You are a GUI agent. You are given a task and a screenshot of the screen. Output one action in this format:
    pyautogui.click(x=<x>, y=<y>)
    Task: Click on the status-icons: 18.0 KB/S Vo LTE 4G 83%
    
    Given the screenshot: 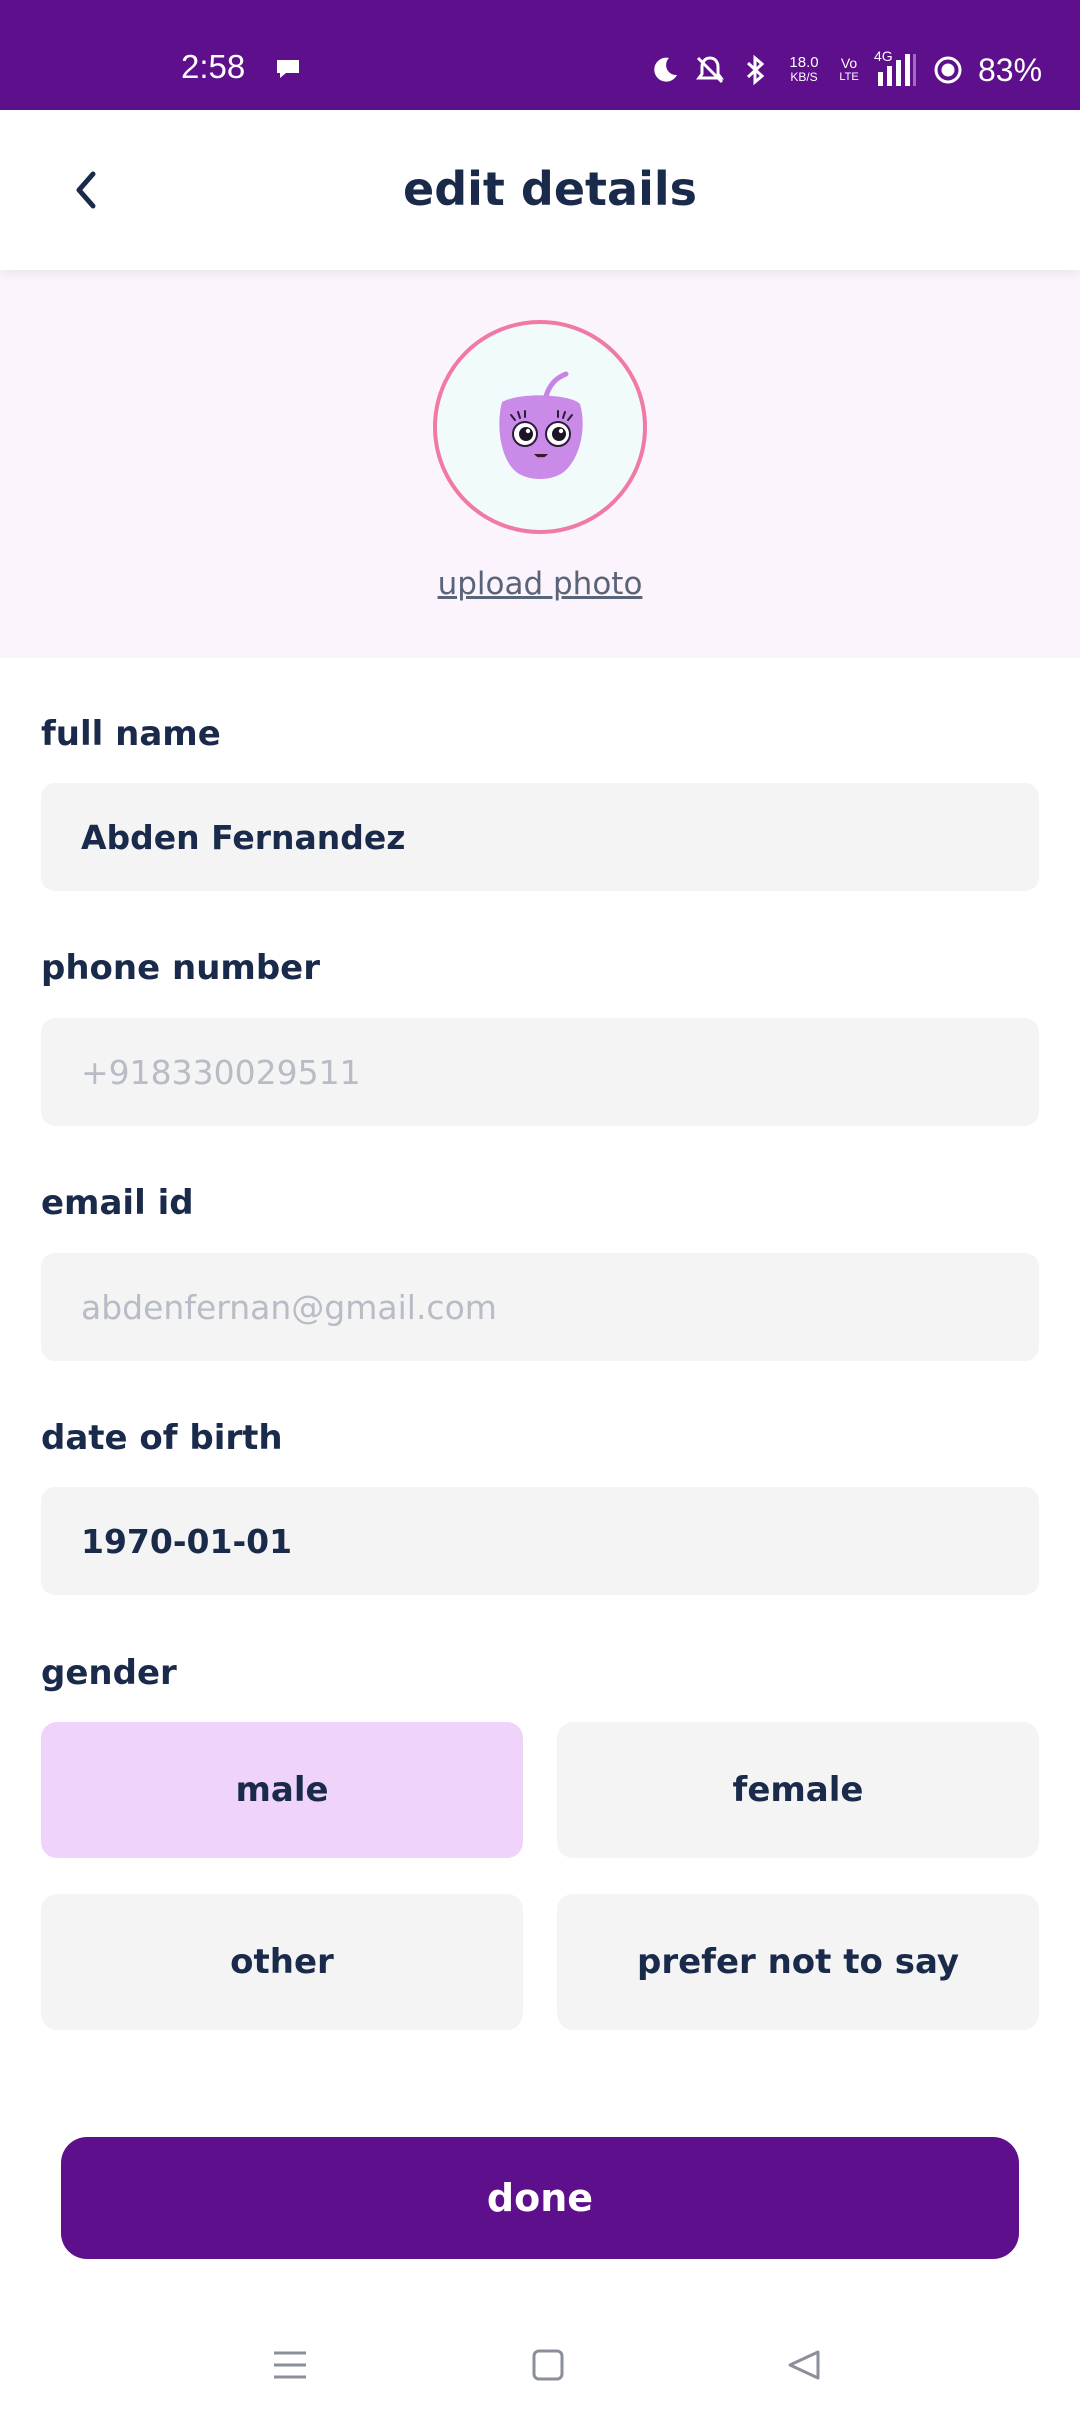 What is the action you would take?
    pyautogui.click(x=846, y=69)
    